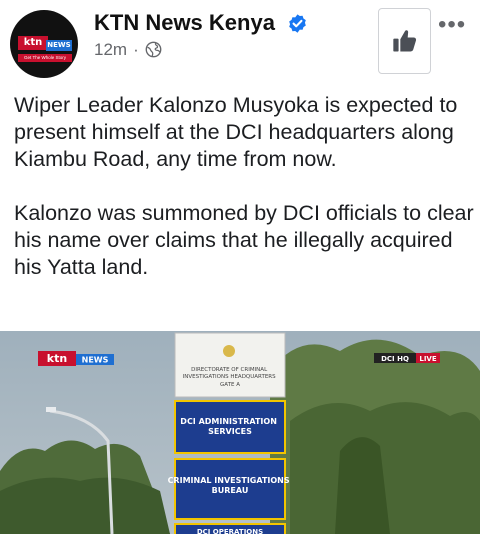 The width and height of the screenshot is (480, 534). Describe the element at coordinates (57, 358) in the screenshot. I see `ktn-watermark-text: ktn` at that location.